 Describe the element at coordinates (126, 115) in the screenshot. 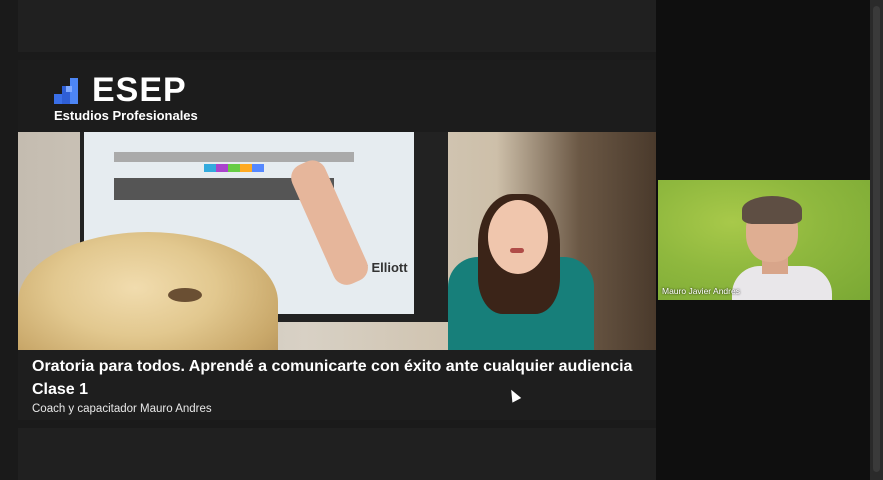

I see `brand-subtitle: Estudios Profesionales` at that location.